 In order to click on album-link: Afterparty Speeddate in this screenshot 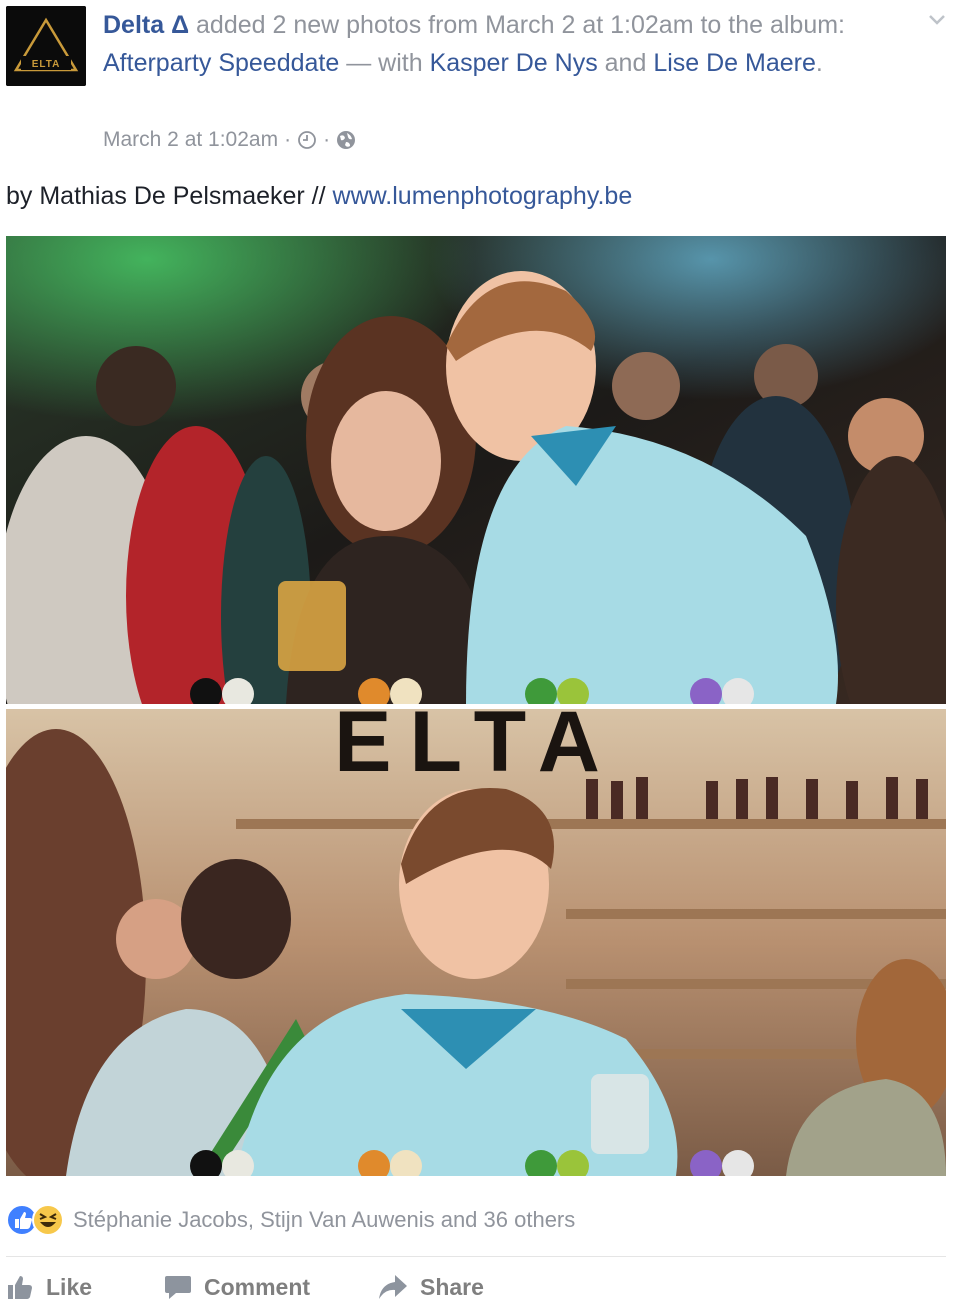, I will do `click(221, 63)`.